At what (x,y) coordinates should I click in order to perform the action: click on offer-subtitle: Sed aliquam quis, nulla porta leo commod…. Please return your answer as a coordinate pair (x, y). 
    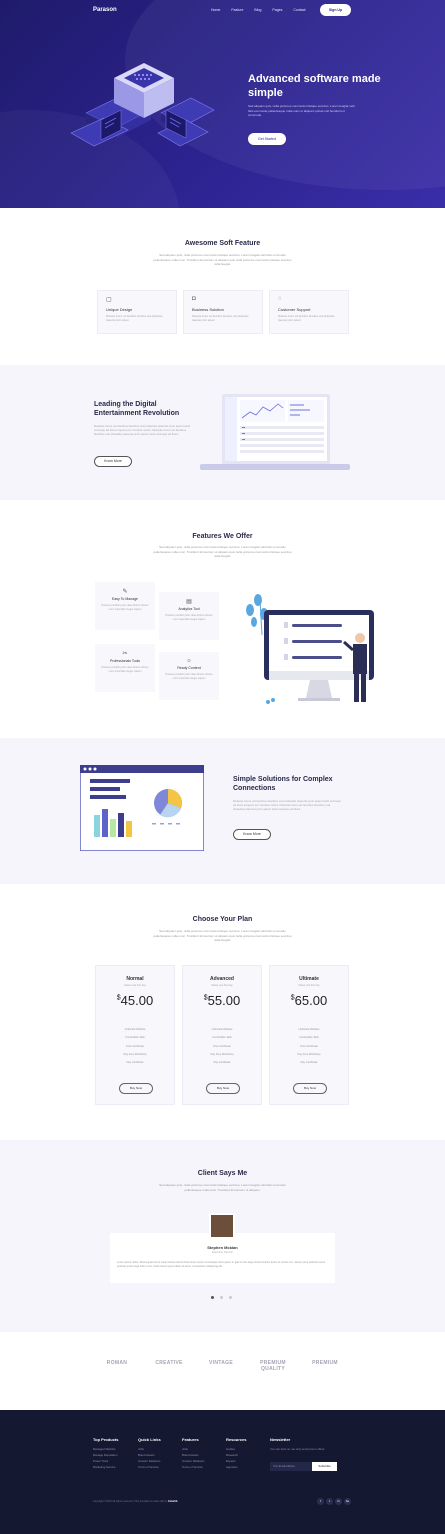
    Looking at the image, I should click on (222, 551).